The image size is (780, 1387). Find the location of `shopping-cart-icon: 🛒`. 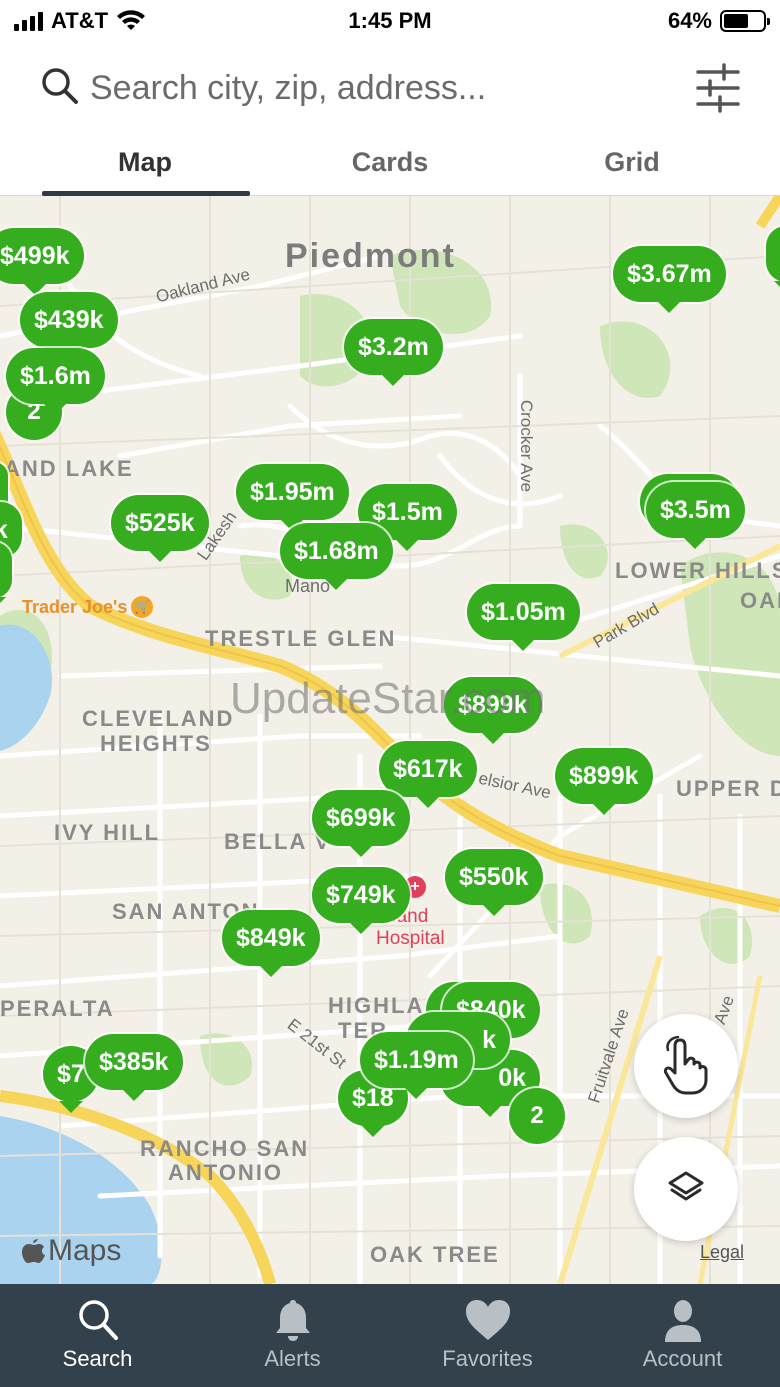

shopping-cart-icon: 🛒 is located at coordinates (142, 607).